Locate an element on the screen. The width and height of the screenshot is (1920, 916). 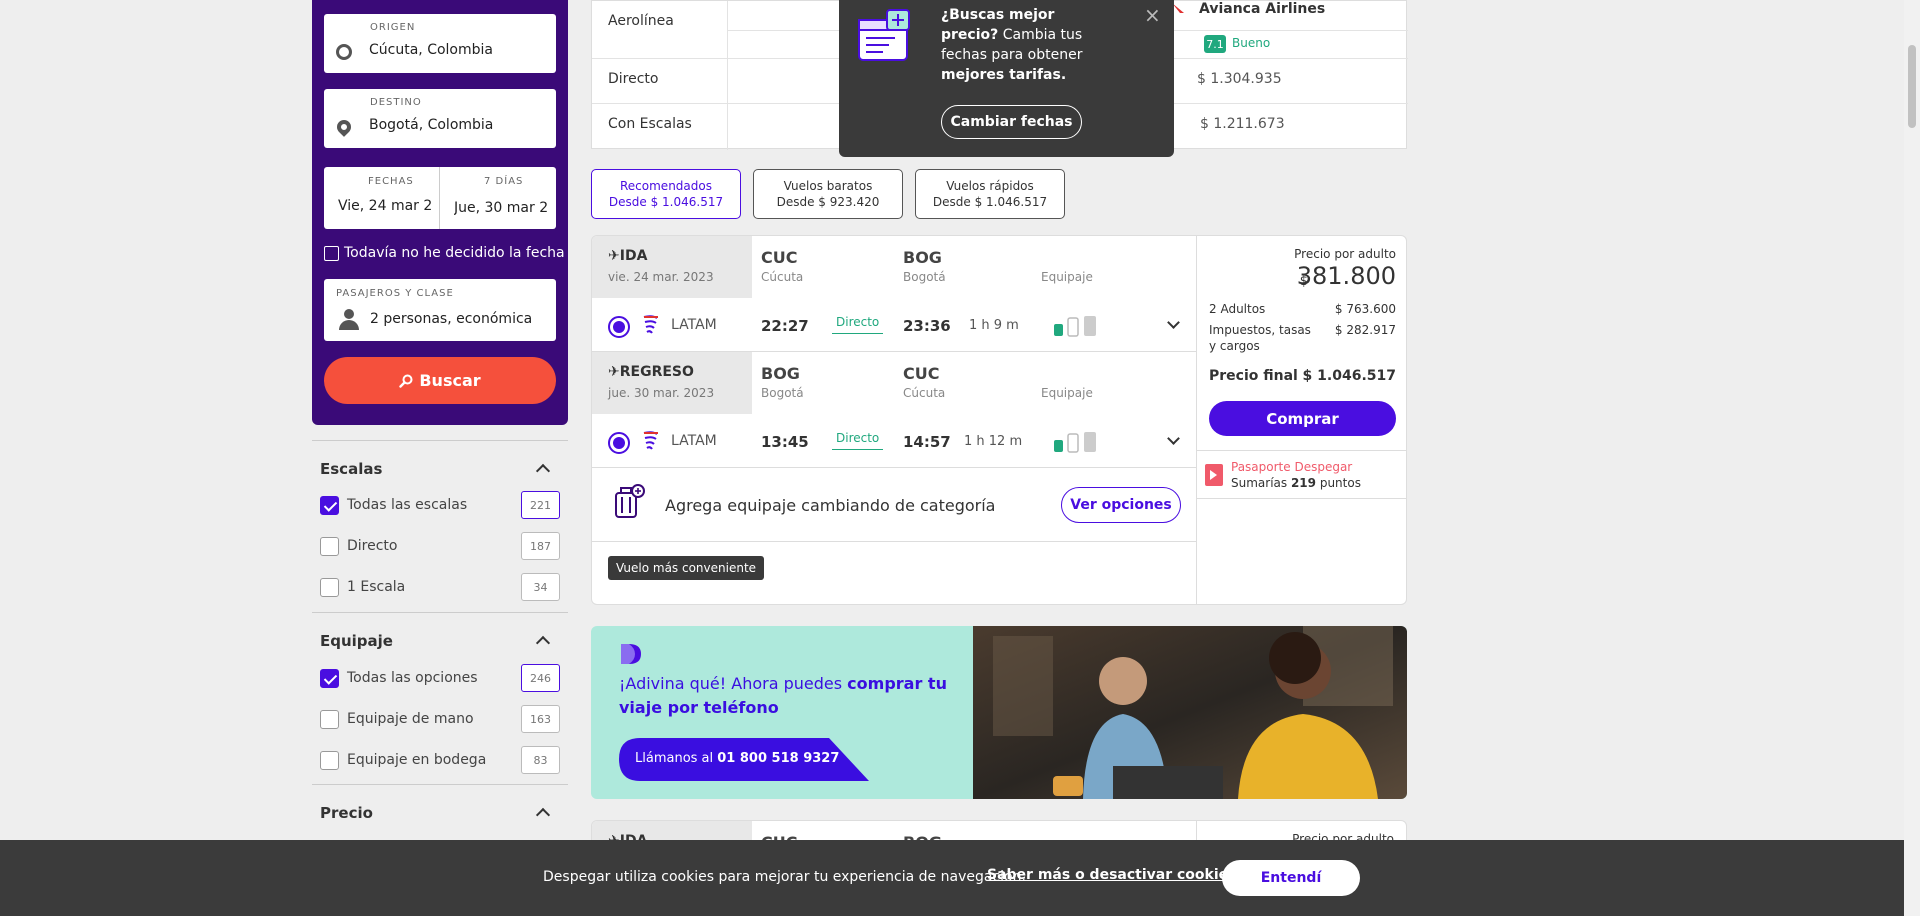
departure-time: 22:27 is located at coordinates (785, 326).